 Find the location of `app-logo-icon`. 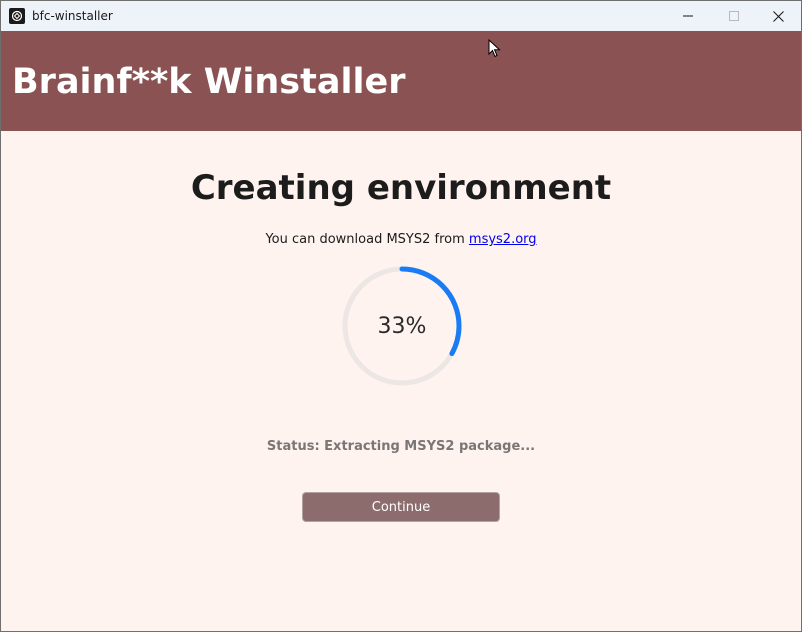

app-logo-icon is located at coordinates (17, 16).